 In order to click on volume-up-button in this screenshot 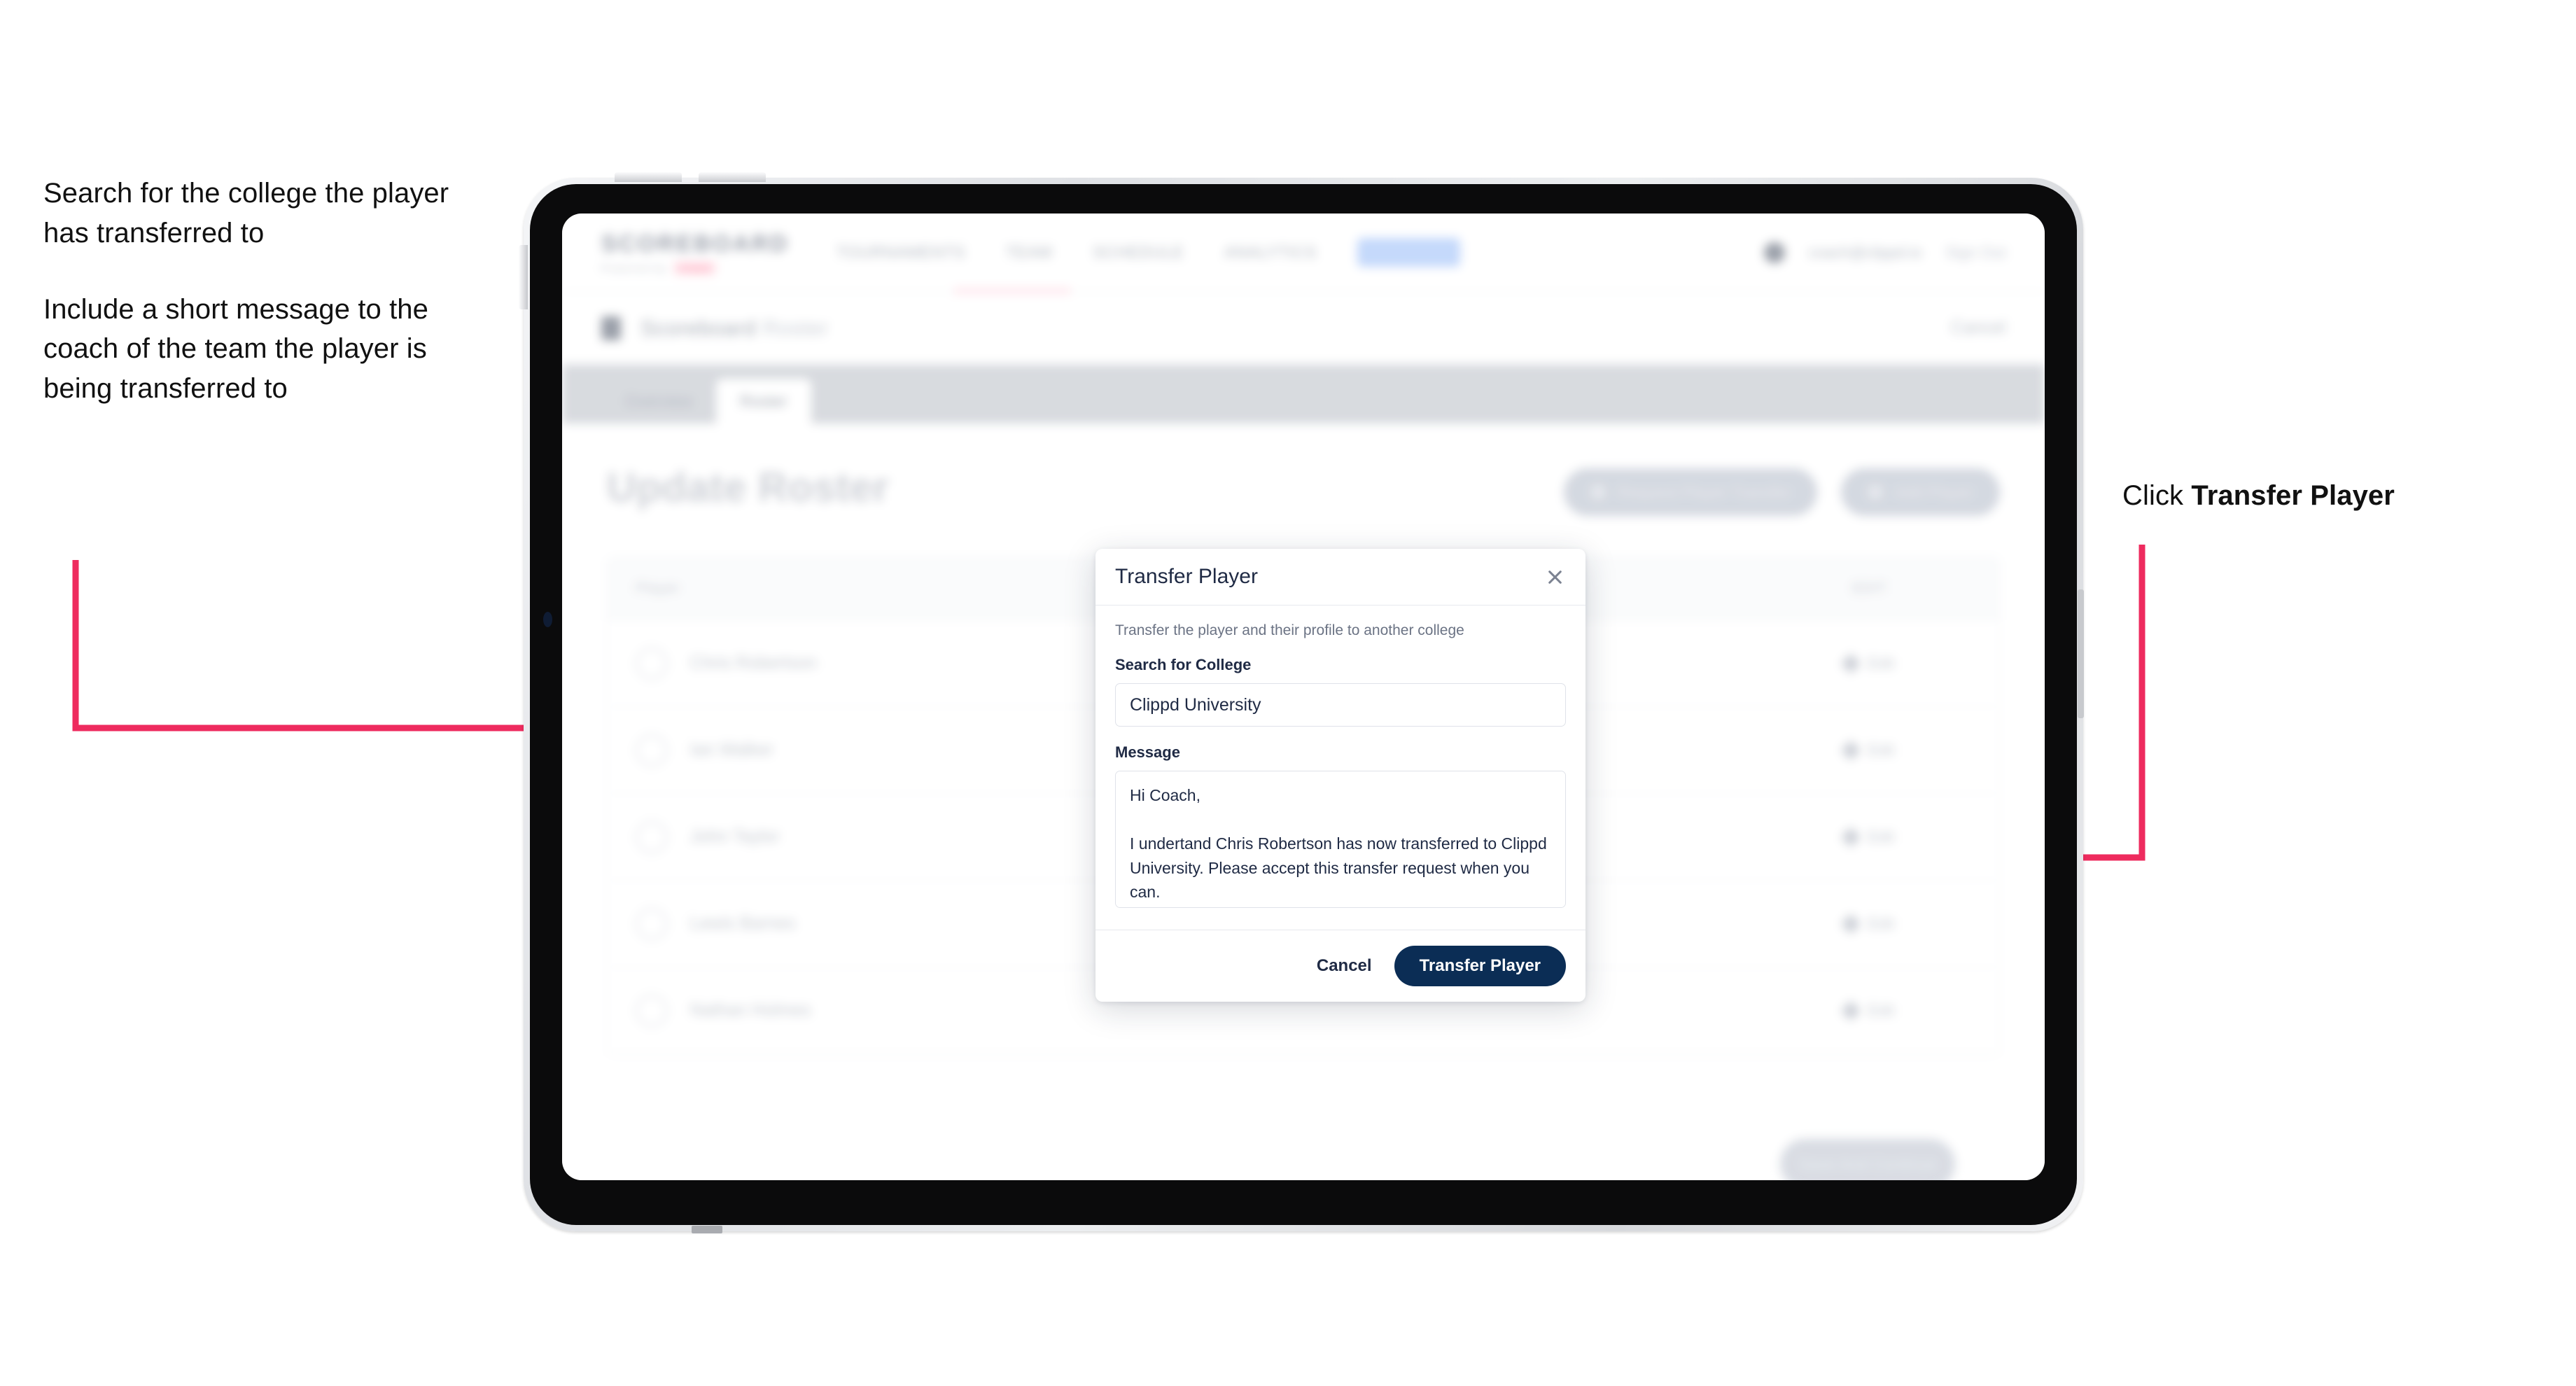, I will do `click(648, 177)`.